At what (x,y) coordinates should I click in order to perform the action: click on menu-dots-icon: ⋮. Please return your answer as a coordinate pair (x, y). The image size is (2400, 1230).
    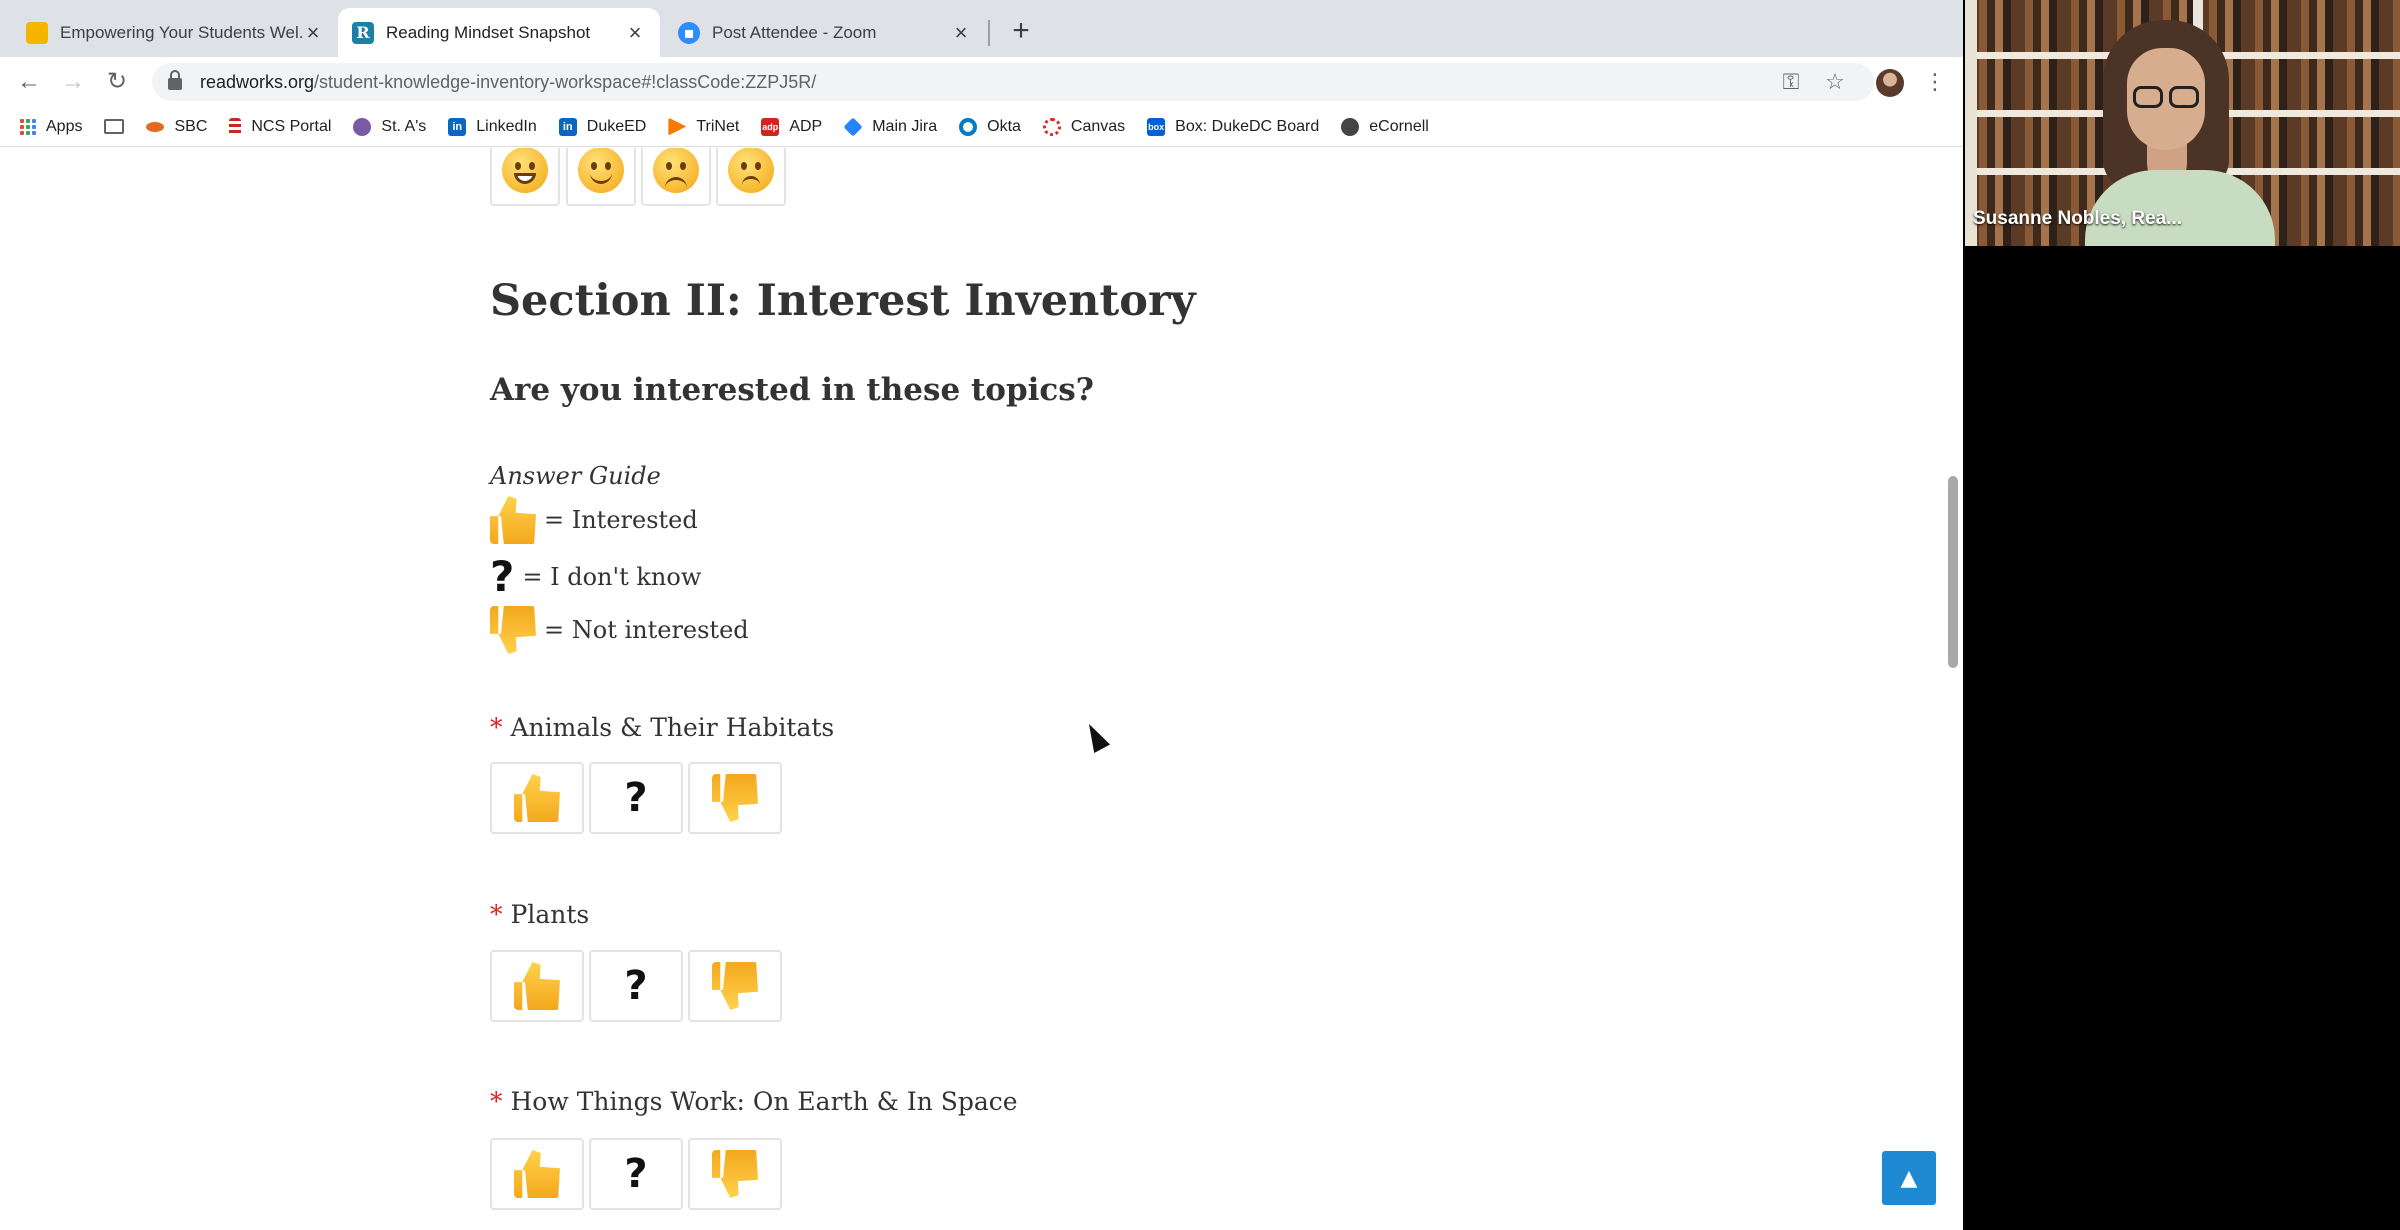
    Looking at the image, I should click on (1935, 82).